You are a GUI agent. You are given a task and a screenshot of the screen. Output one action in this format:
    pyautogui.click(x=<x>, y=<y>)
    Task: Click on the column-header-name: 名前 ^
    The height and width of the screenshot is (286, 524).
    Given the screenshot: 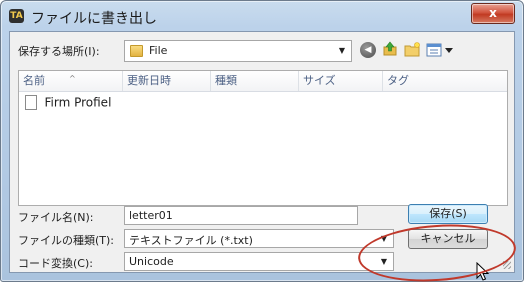 What is the action you would take?
    pyautogui.click(x=71, y=81)
    